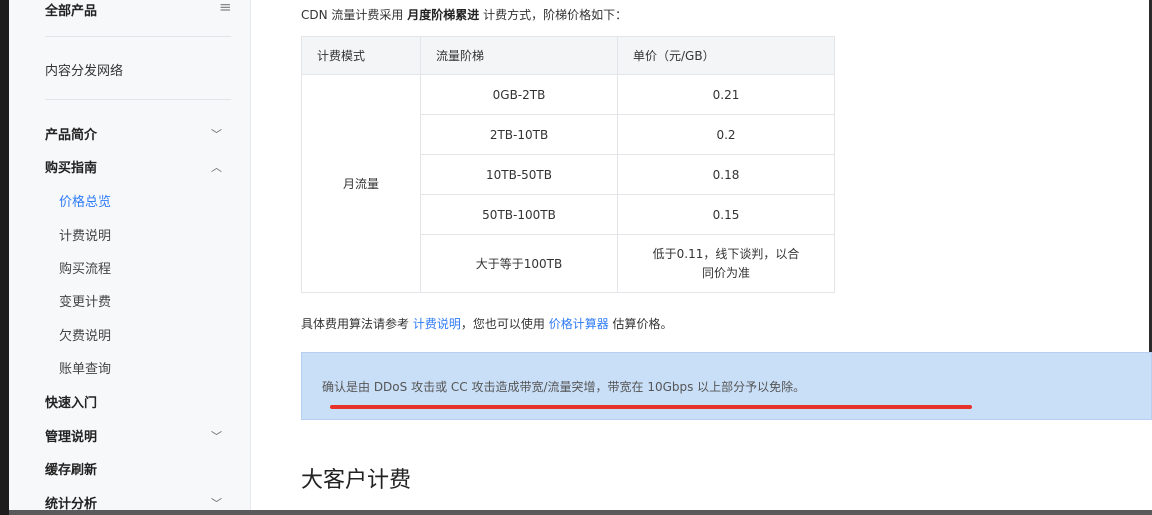  Describe the element at coordinates (651, 407) in the screenshot. I see `annotation-underline` at that location.